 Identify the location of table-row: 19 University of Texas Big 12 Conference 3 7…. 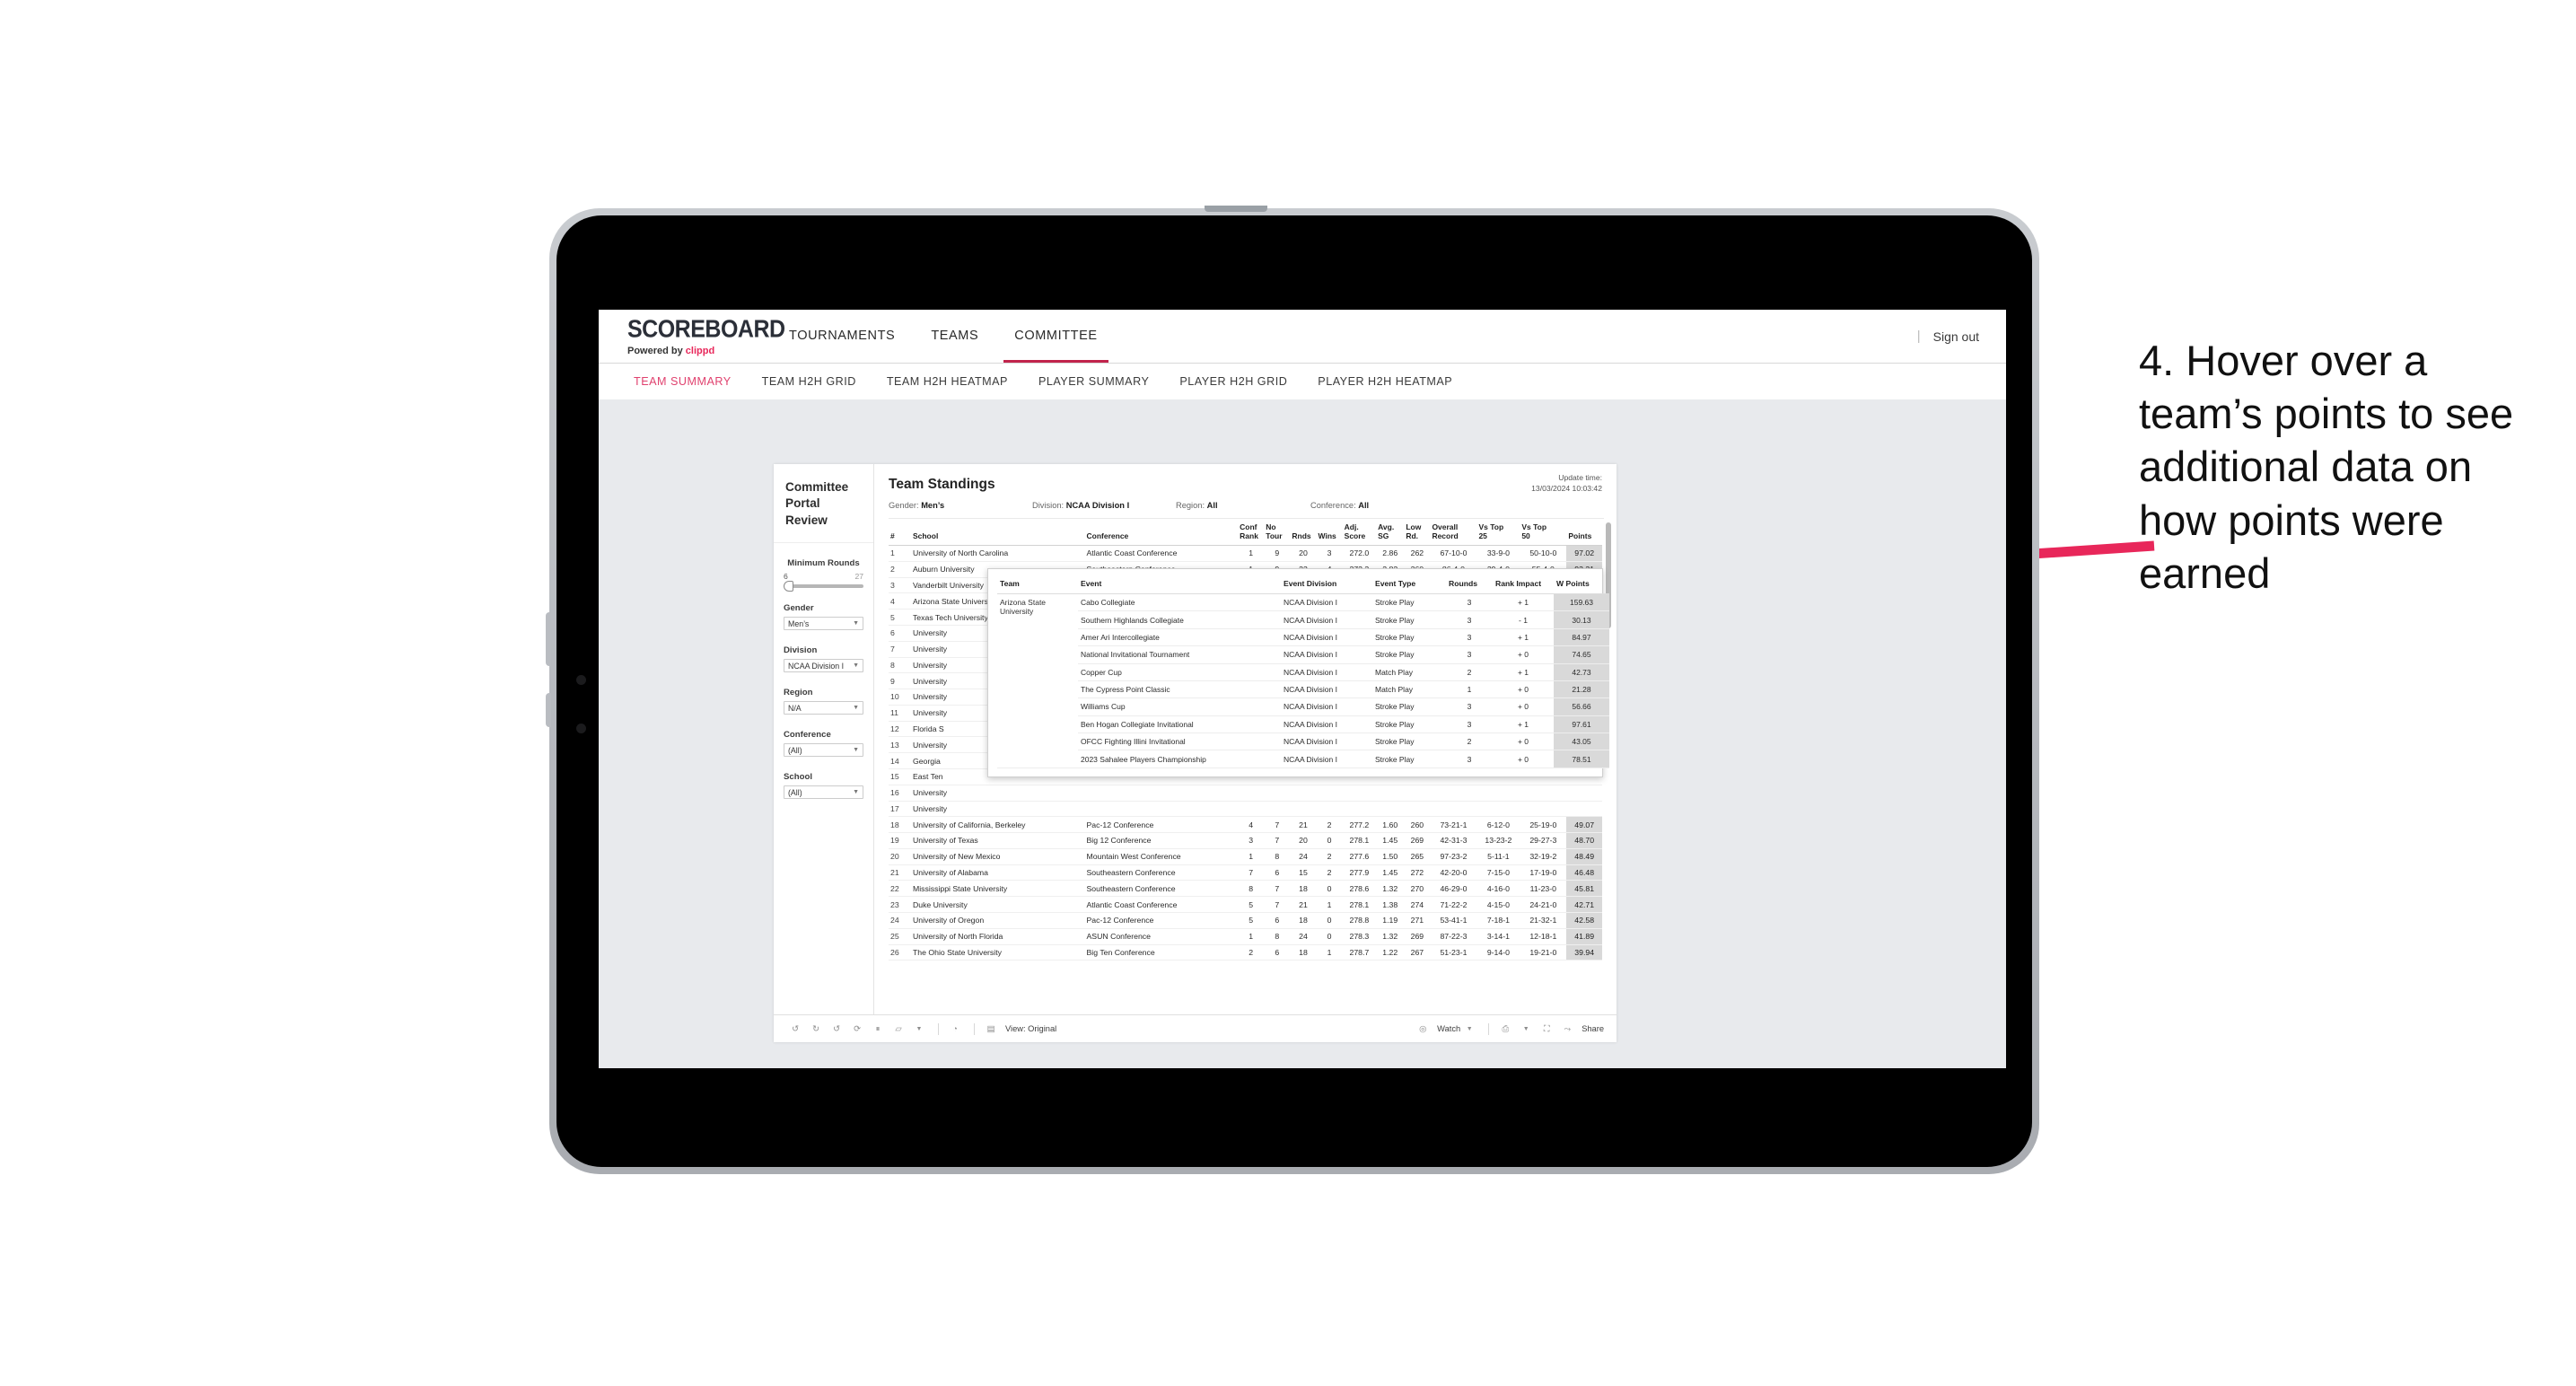
(1245, 841).